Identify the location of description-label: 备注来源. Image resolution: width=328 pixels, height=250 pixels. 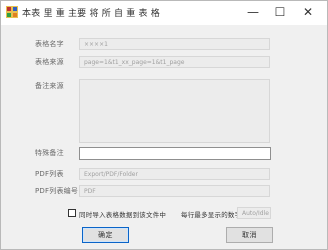
(49, 86).